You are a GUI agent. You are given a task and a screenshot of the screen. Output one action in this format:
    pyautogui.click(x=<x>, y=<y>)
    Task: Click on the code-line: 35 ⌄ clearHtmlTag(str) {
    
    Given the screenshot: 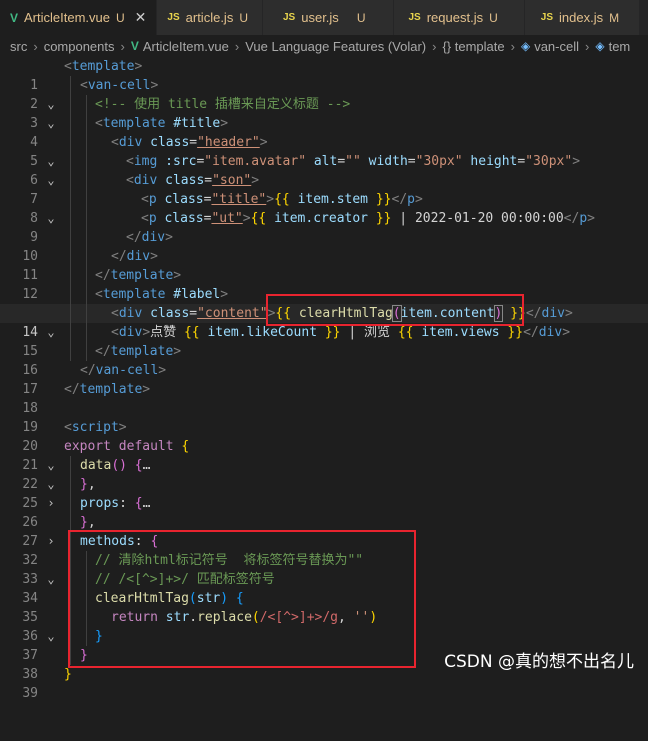 What is the action you would take?
    pyautogui.click(x=324, y=616)
    